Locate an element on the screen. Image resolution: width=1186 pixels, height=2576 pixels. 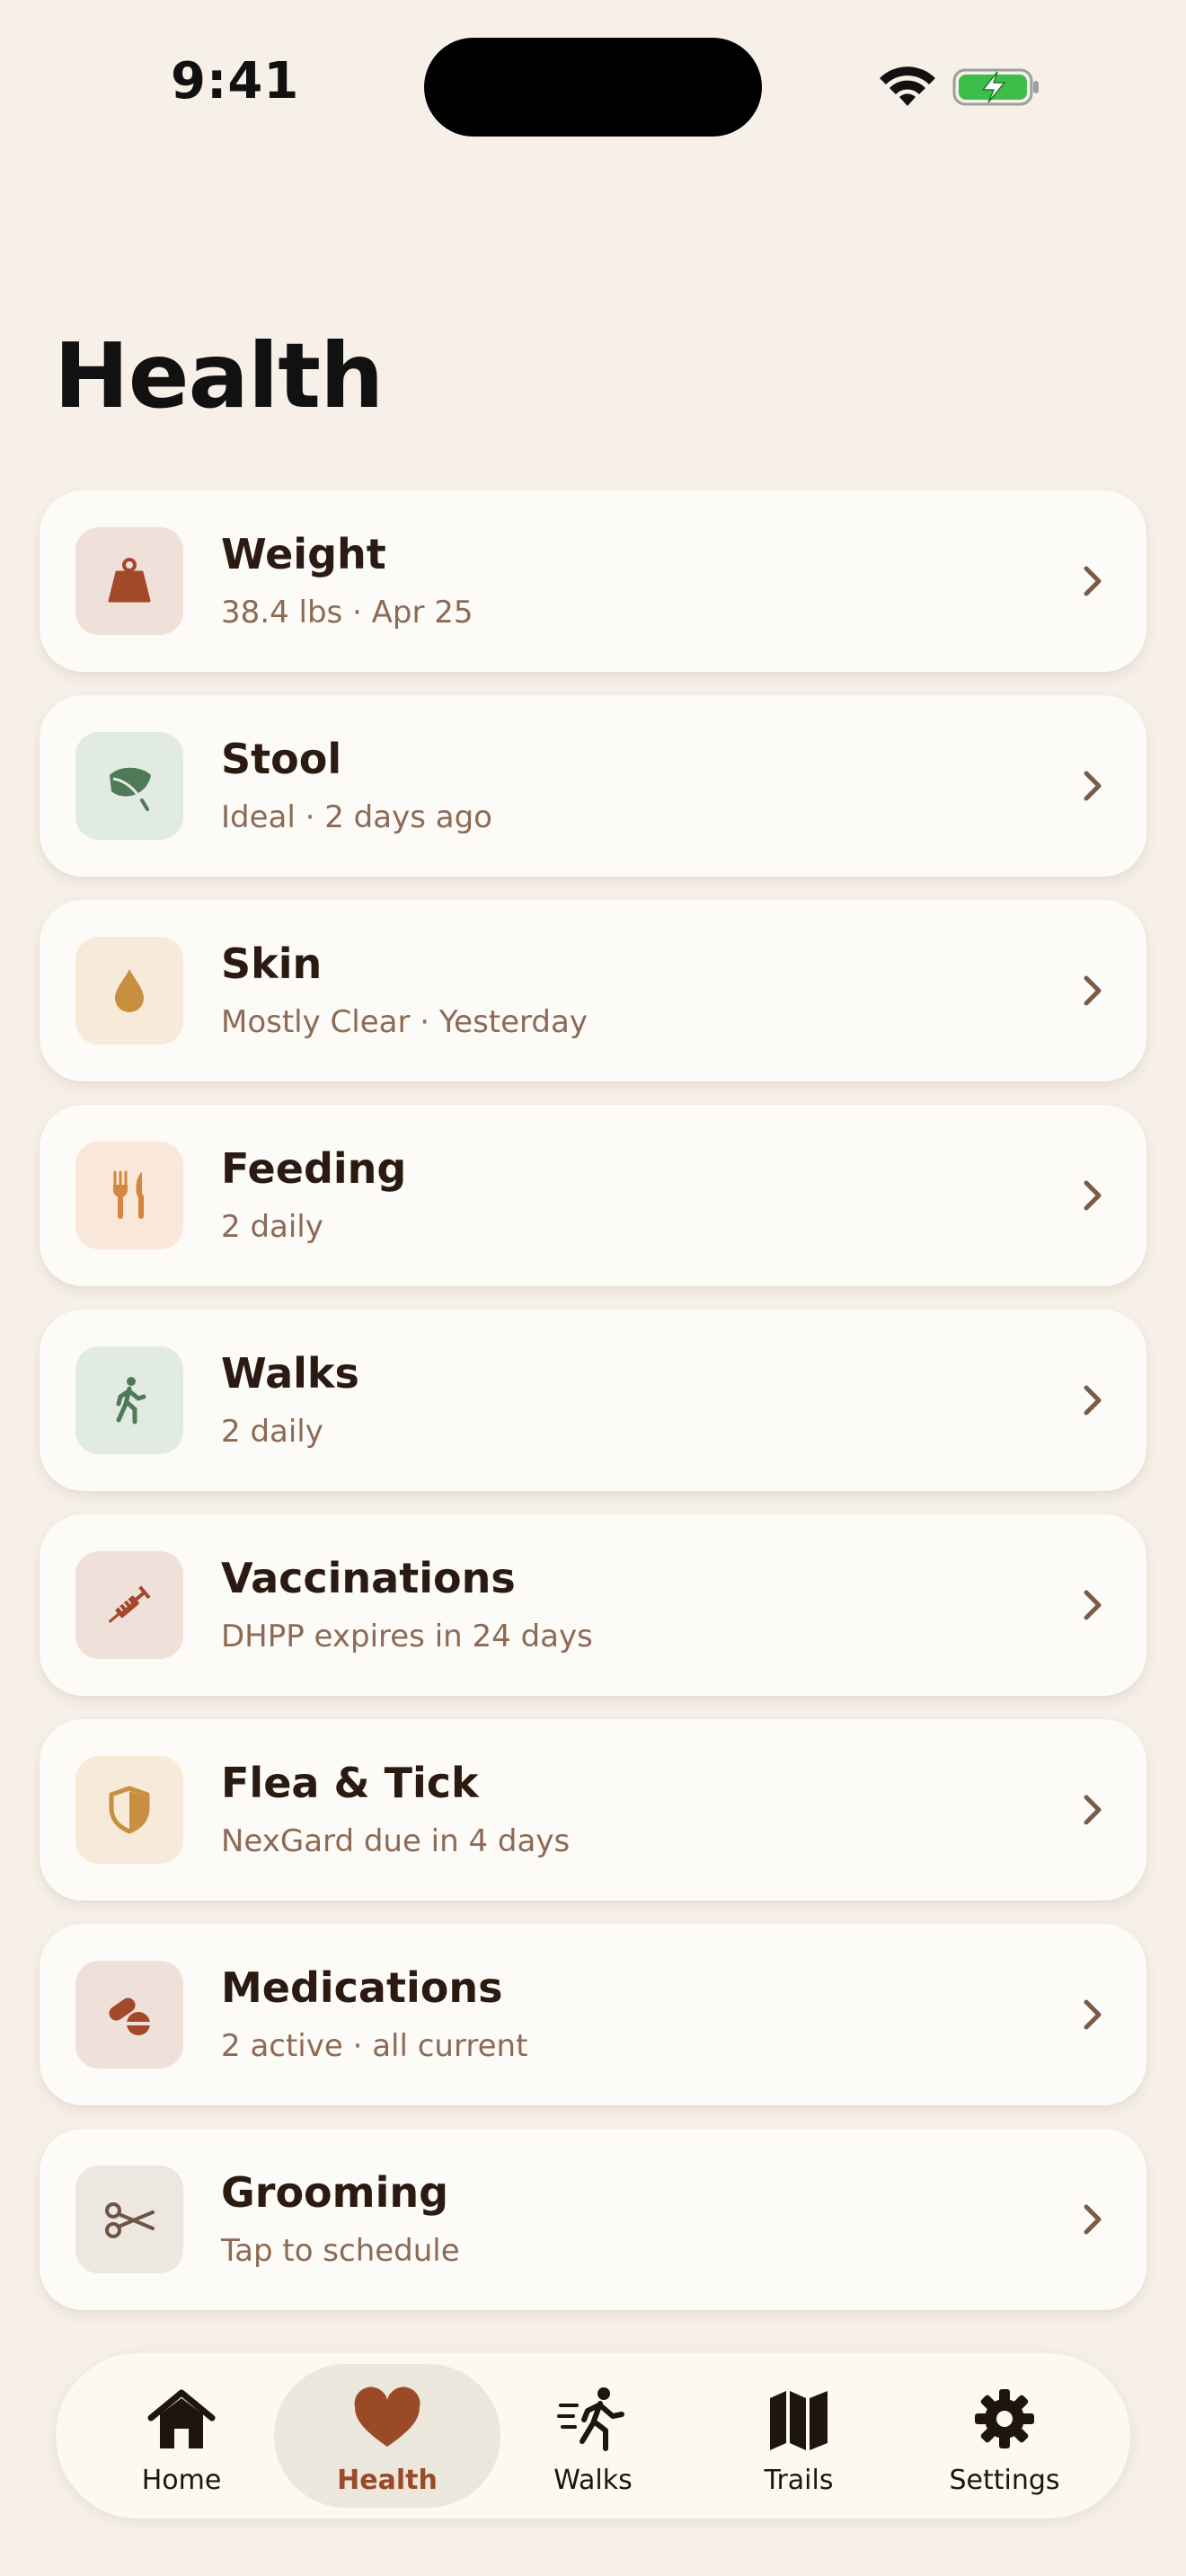
flea-tick-tile is located at coordinates (129, 1810).